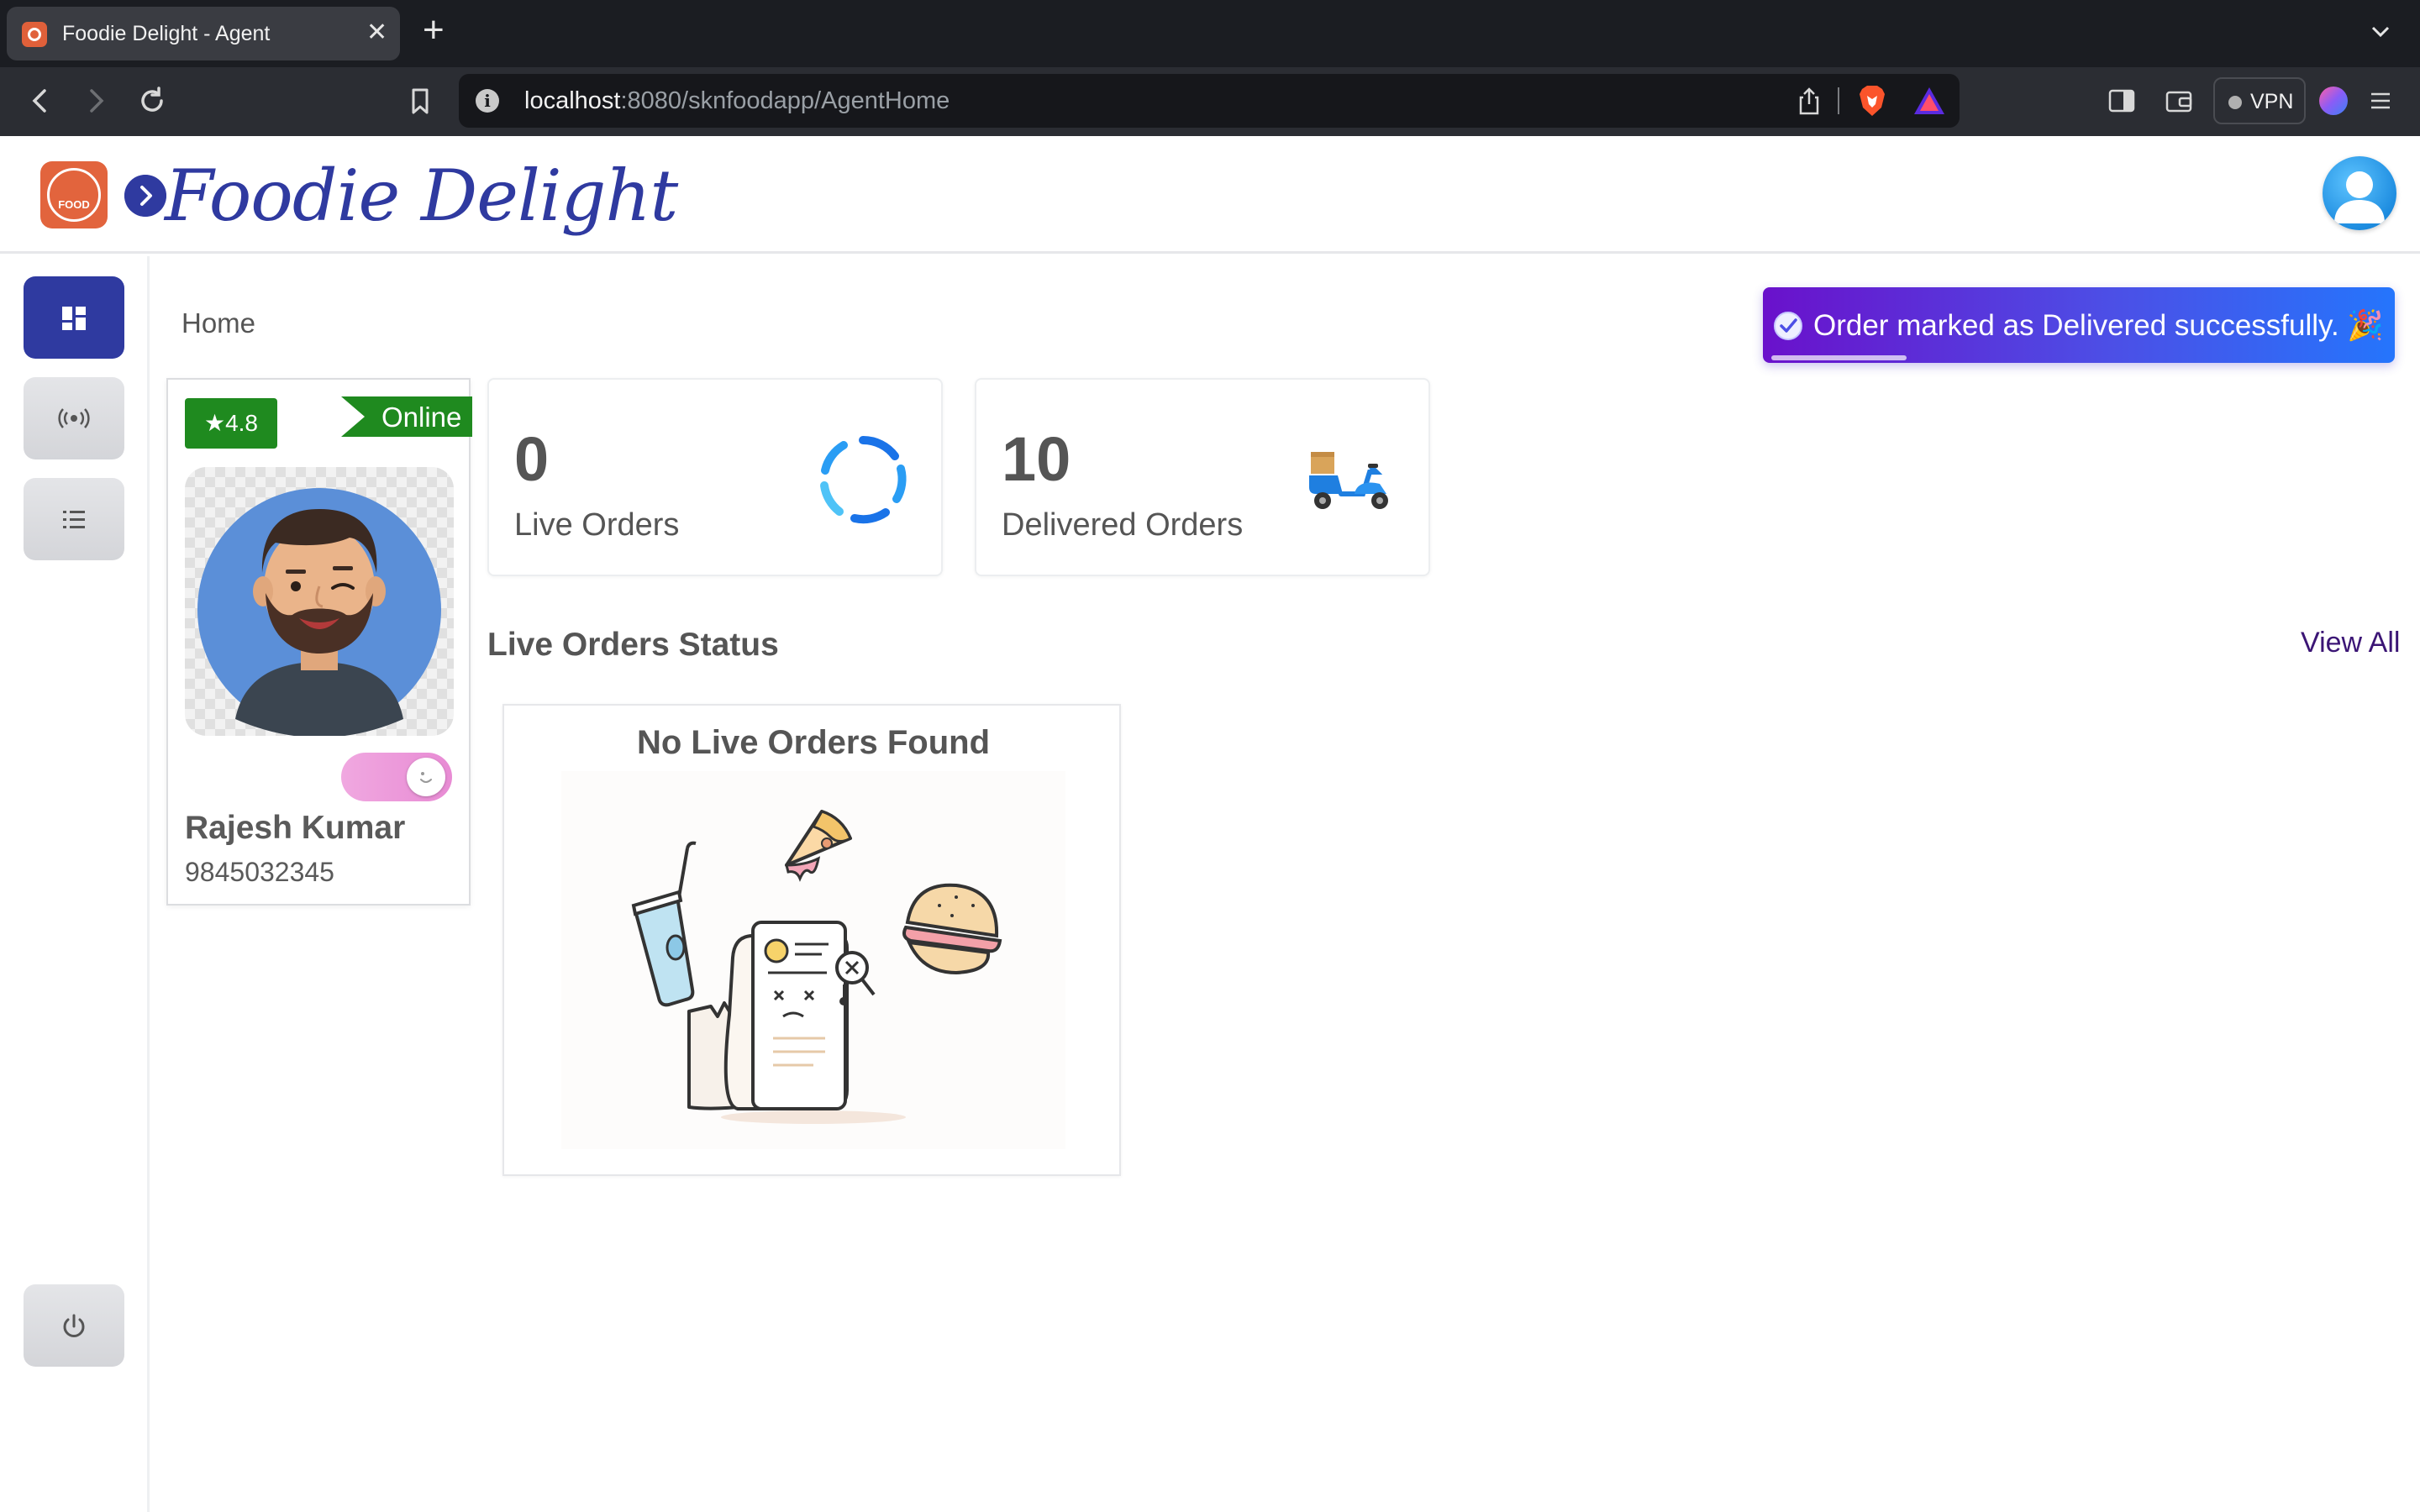 The height and width of the screenshot is (1512, 2420). What do you see at coordinates (40, 101) in the screenshot?
I see `back-arrow-icon` at bounding box center [40, 101].